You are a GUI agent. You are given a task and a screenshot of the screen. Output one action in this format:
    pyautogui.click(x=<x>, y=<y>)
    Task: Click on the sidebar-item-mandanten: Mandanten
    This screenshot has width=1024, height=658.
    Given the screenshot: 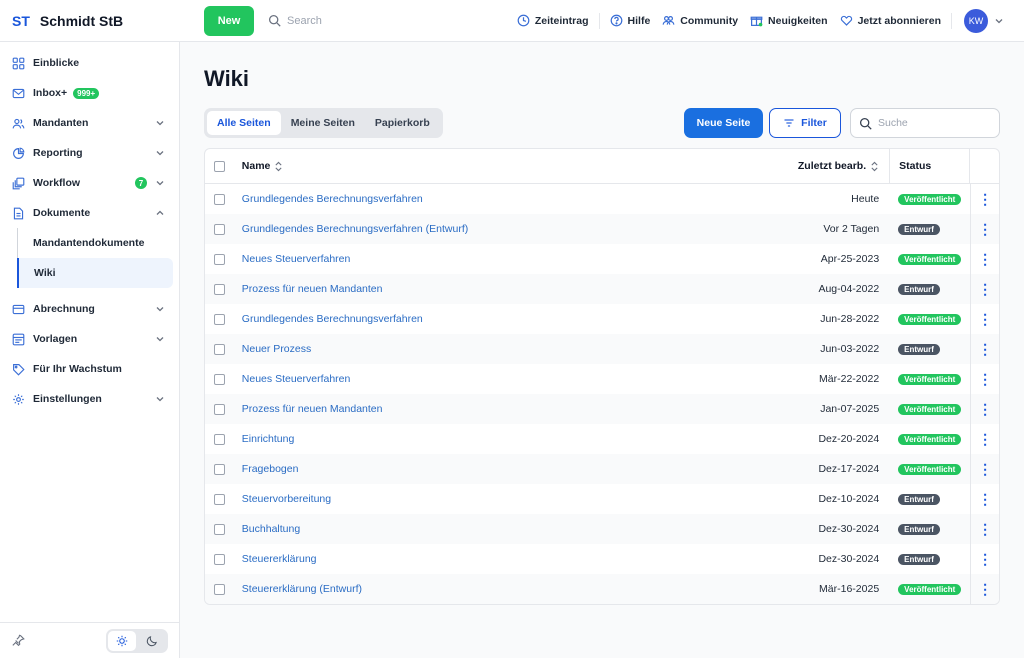 What is the action you would take?
    pyautogui.click(x=89, y=123)
    